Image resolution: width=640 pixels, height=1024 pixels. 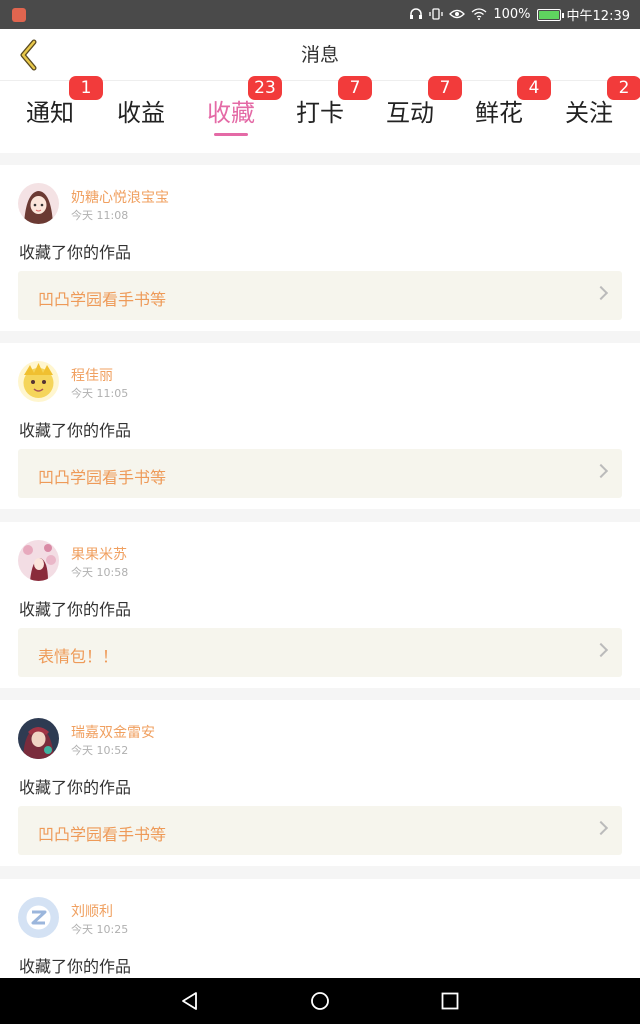 I want to click on wifi-icon, so click(x=479, y=14).